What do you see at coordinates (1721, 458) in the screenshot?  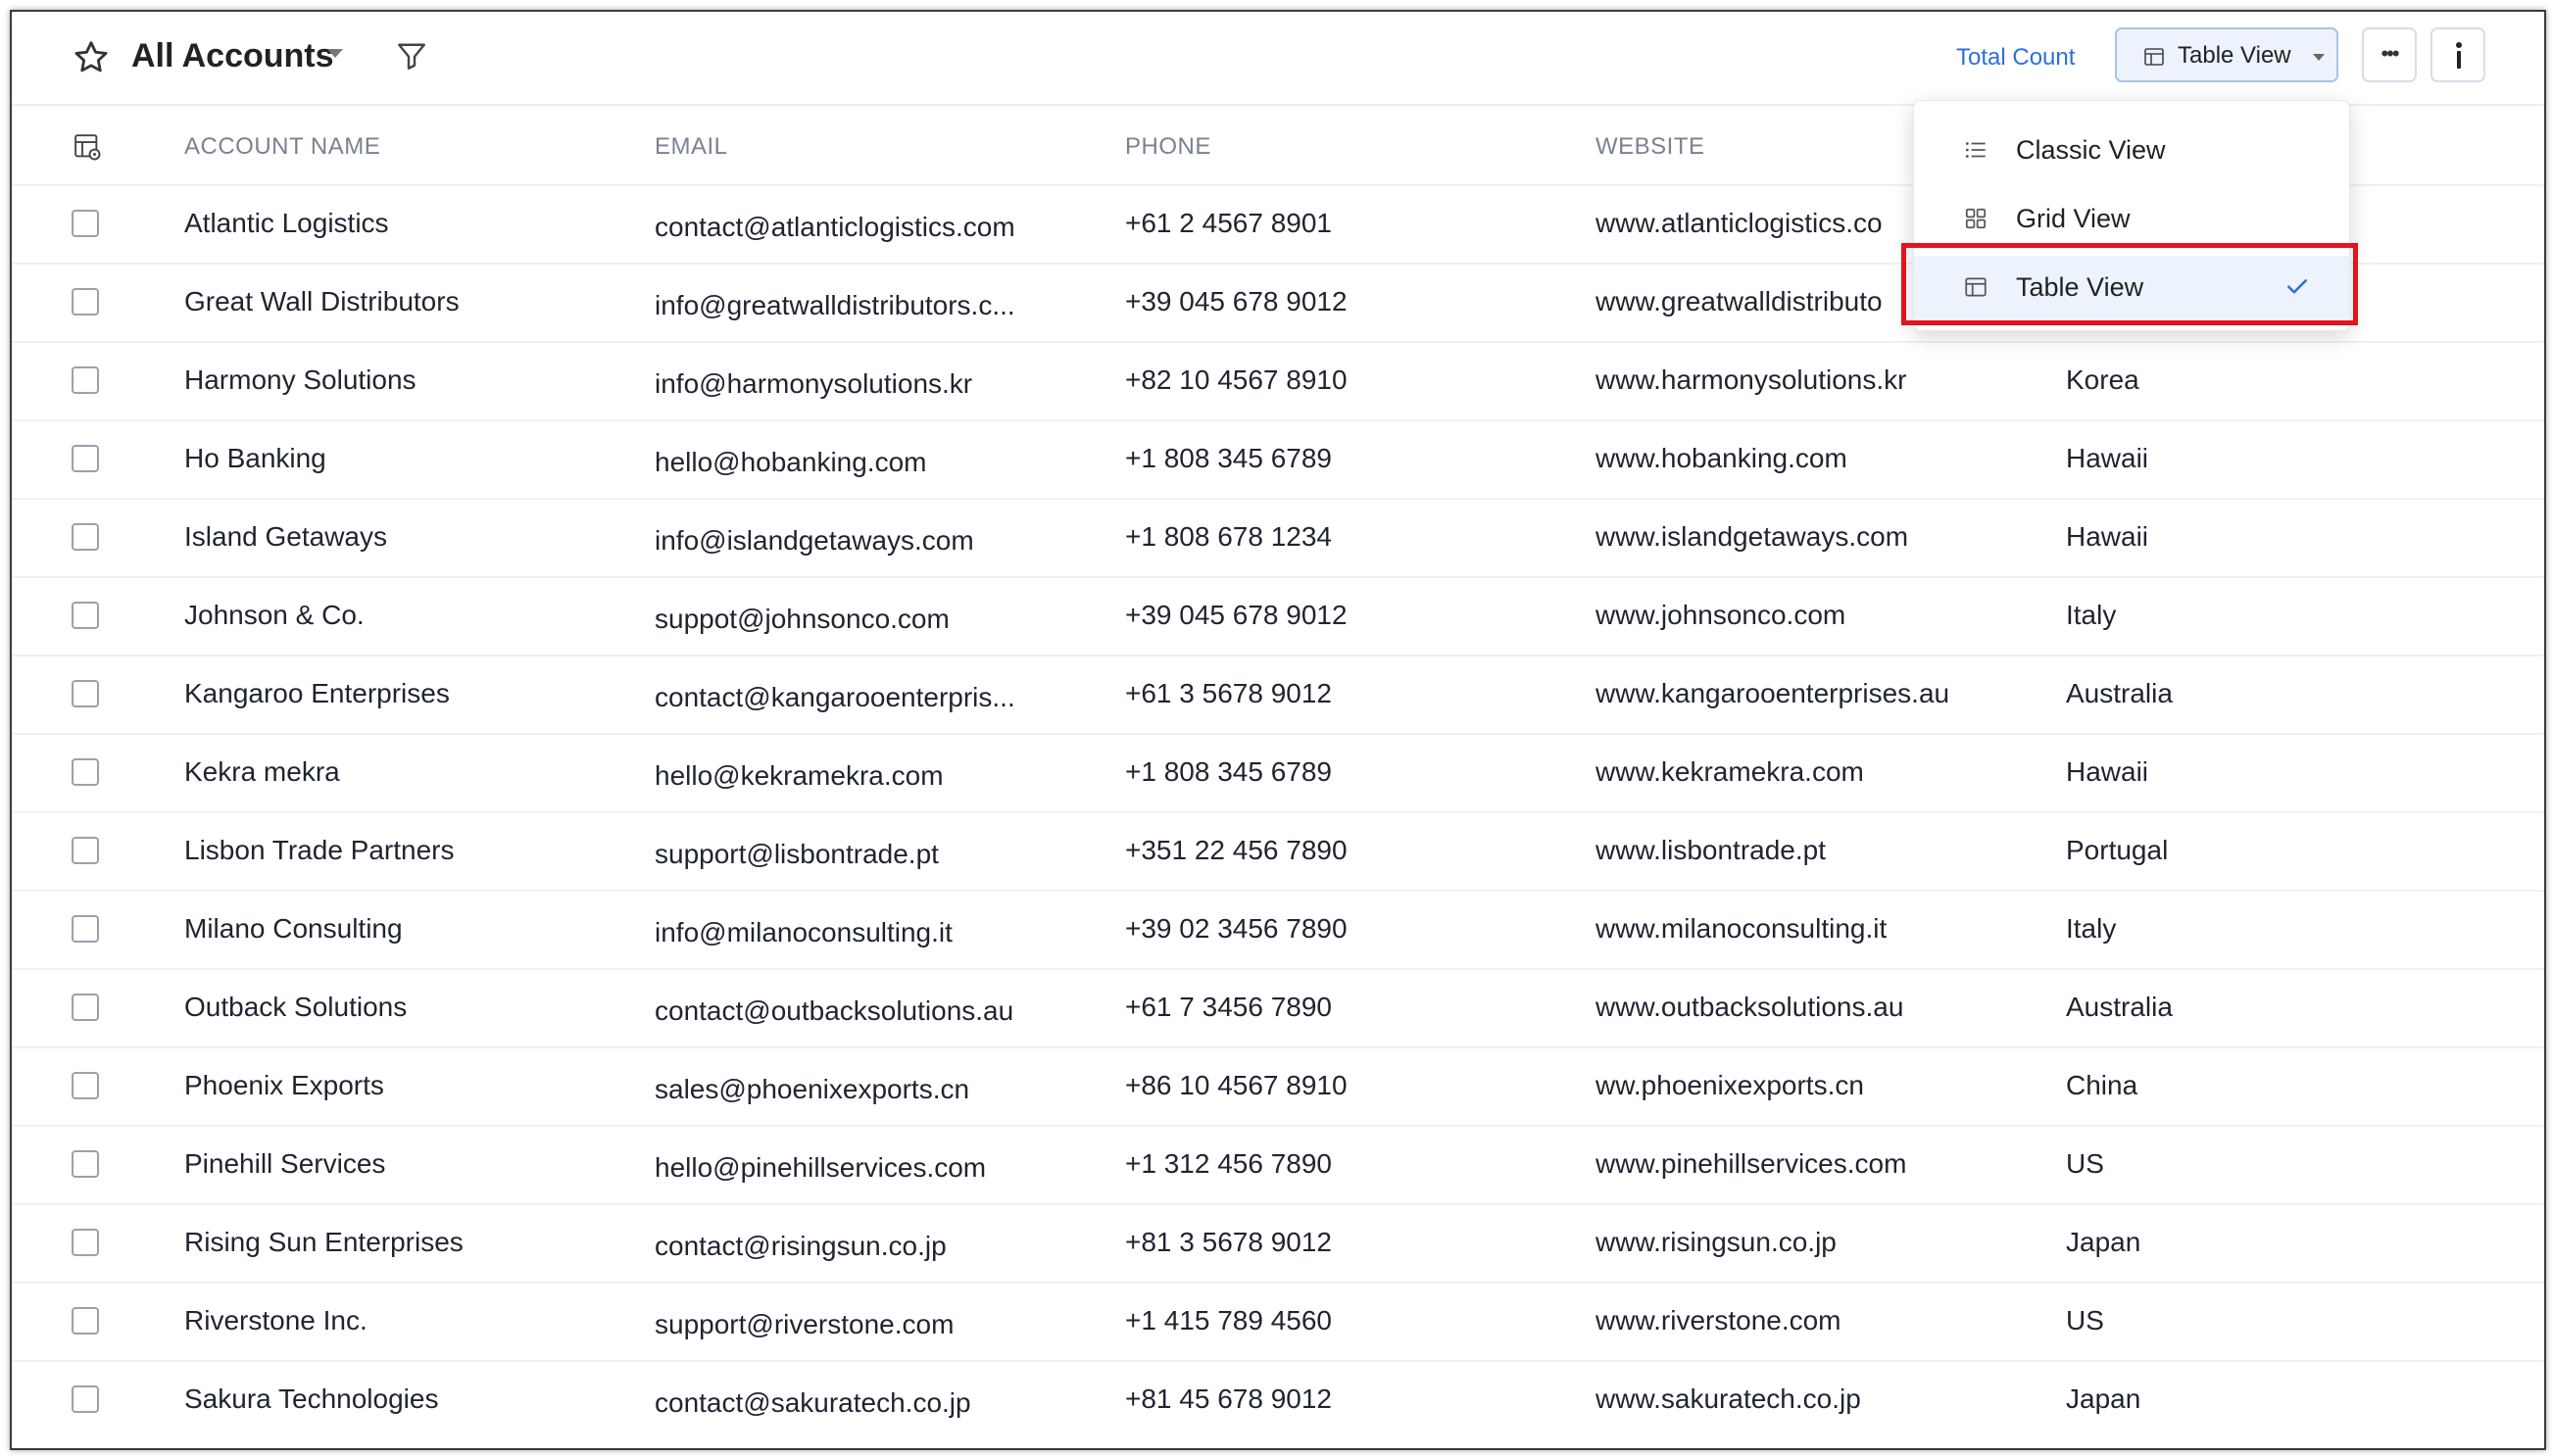 I see `website-cell: www.hobanking.com` at bounding box center [1721, 458].